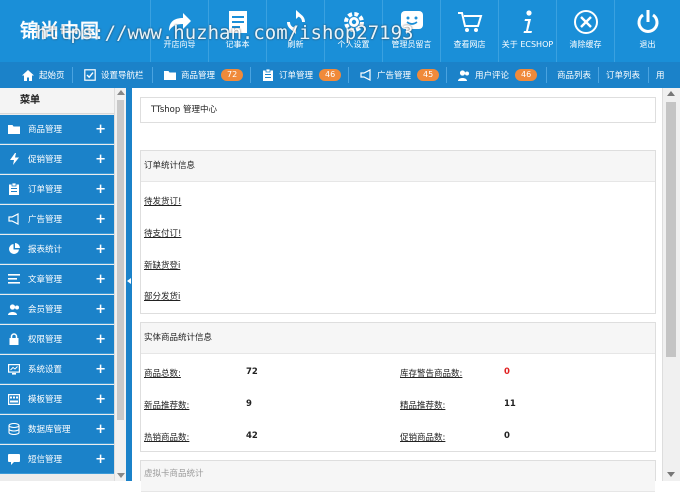 The image size is (680, 492). What do you see at coordinates (129, 281) in the screenshot?
I see `chevron-left-icon` at bounding box center [129, 281].